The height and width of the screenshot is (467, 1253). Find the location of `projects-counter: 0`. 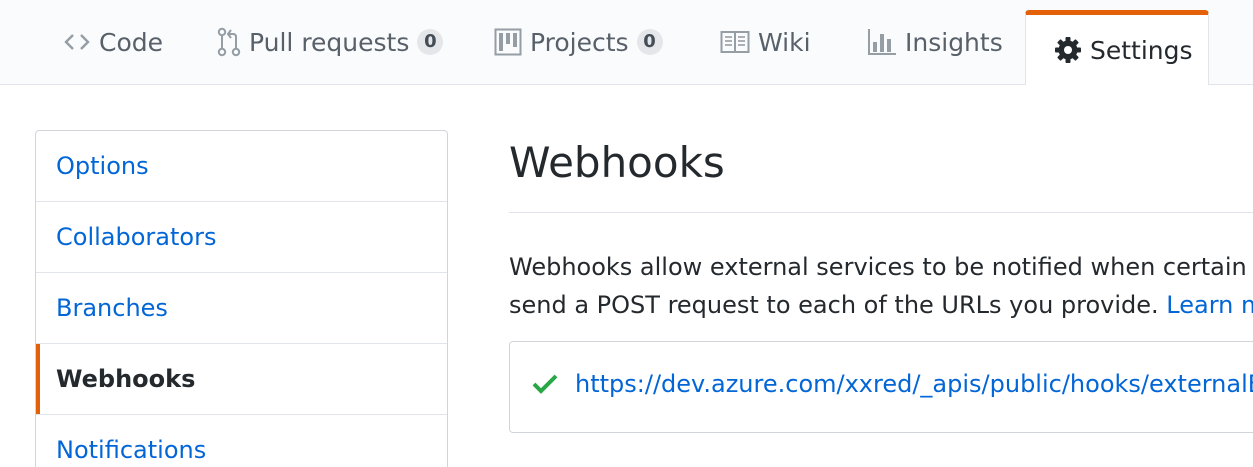

projects-counter: 0 is located at coordinates (649, 42).